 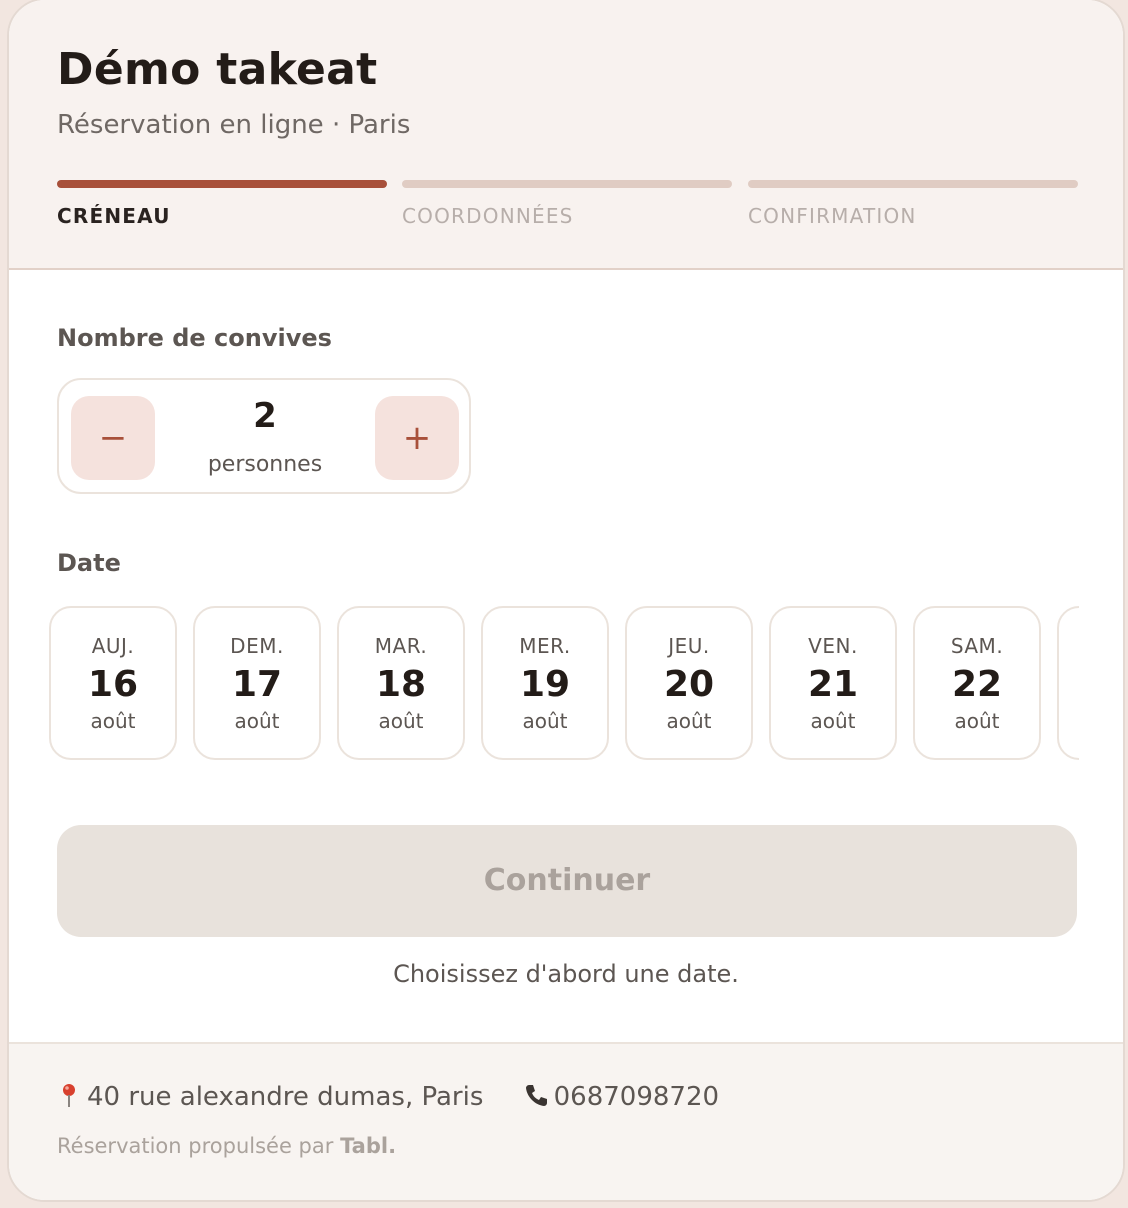 I want to click on restaurant-subtitle: Réservation en ligne · Paris, so click(x=234, y=125).